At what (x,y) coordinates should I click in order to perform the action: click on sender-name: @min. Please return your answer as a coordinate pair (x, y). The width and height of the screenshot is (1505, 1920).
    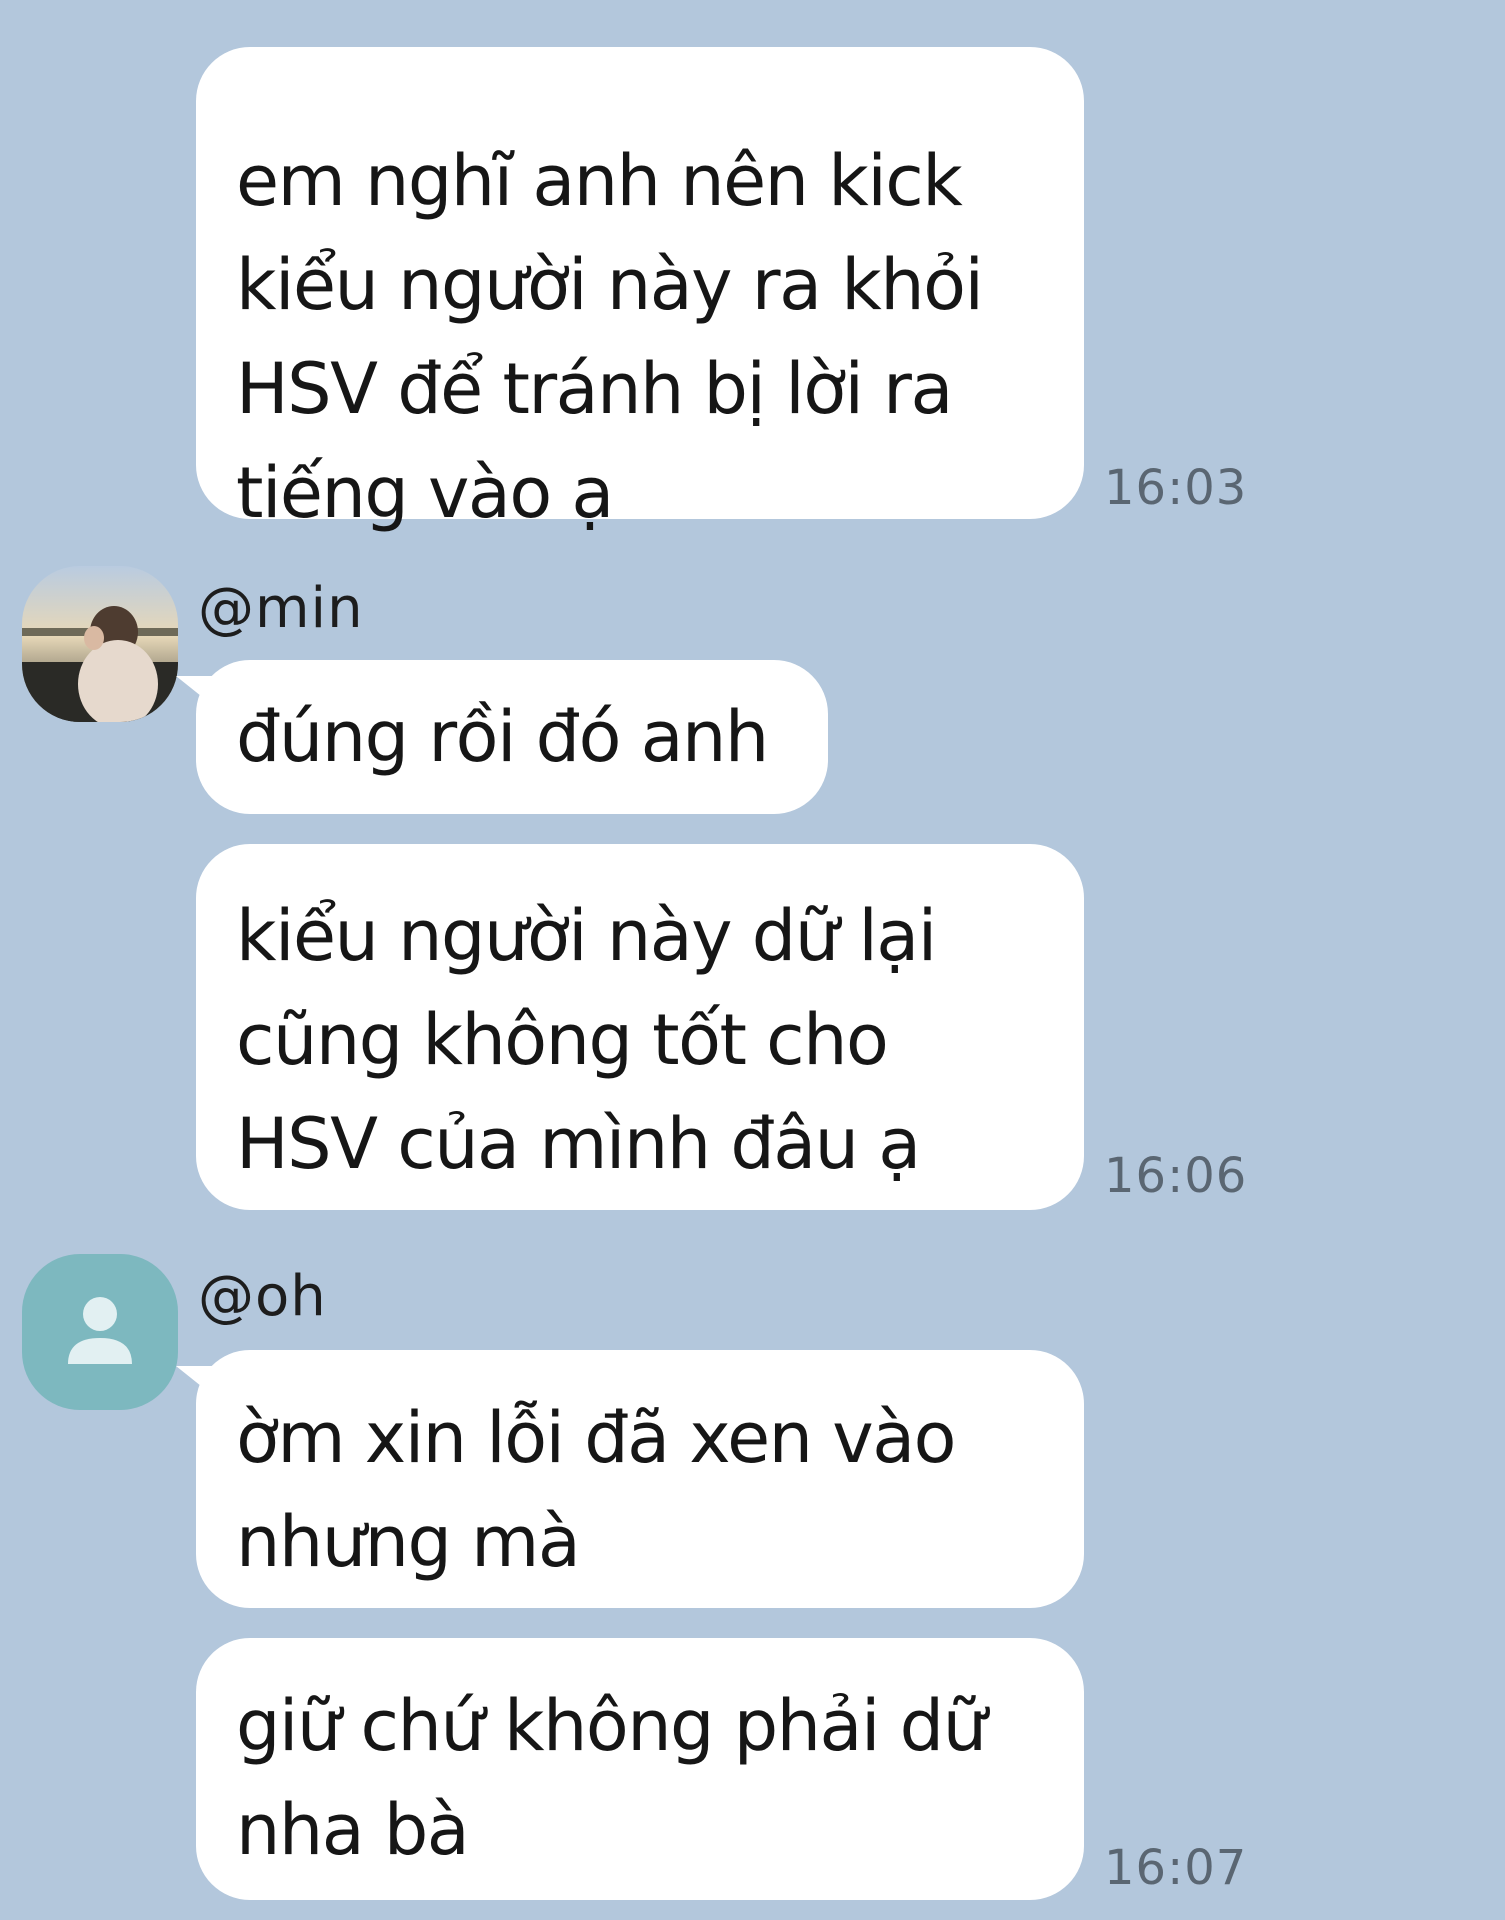
    Looking at the image, I should click on (281, 608).